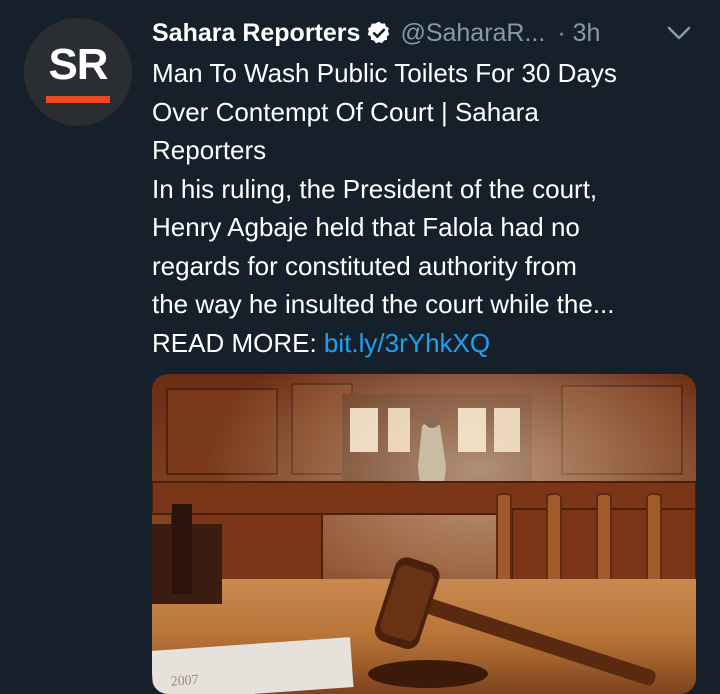  Describe the element at coordinates (238, 342) in the screenshot. I see `read-more-label: READ MORE:` at that location.